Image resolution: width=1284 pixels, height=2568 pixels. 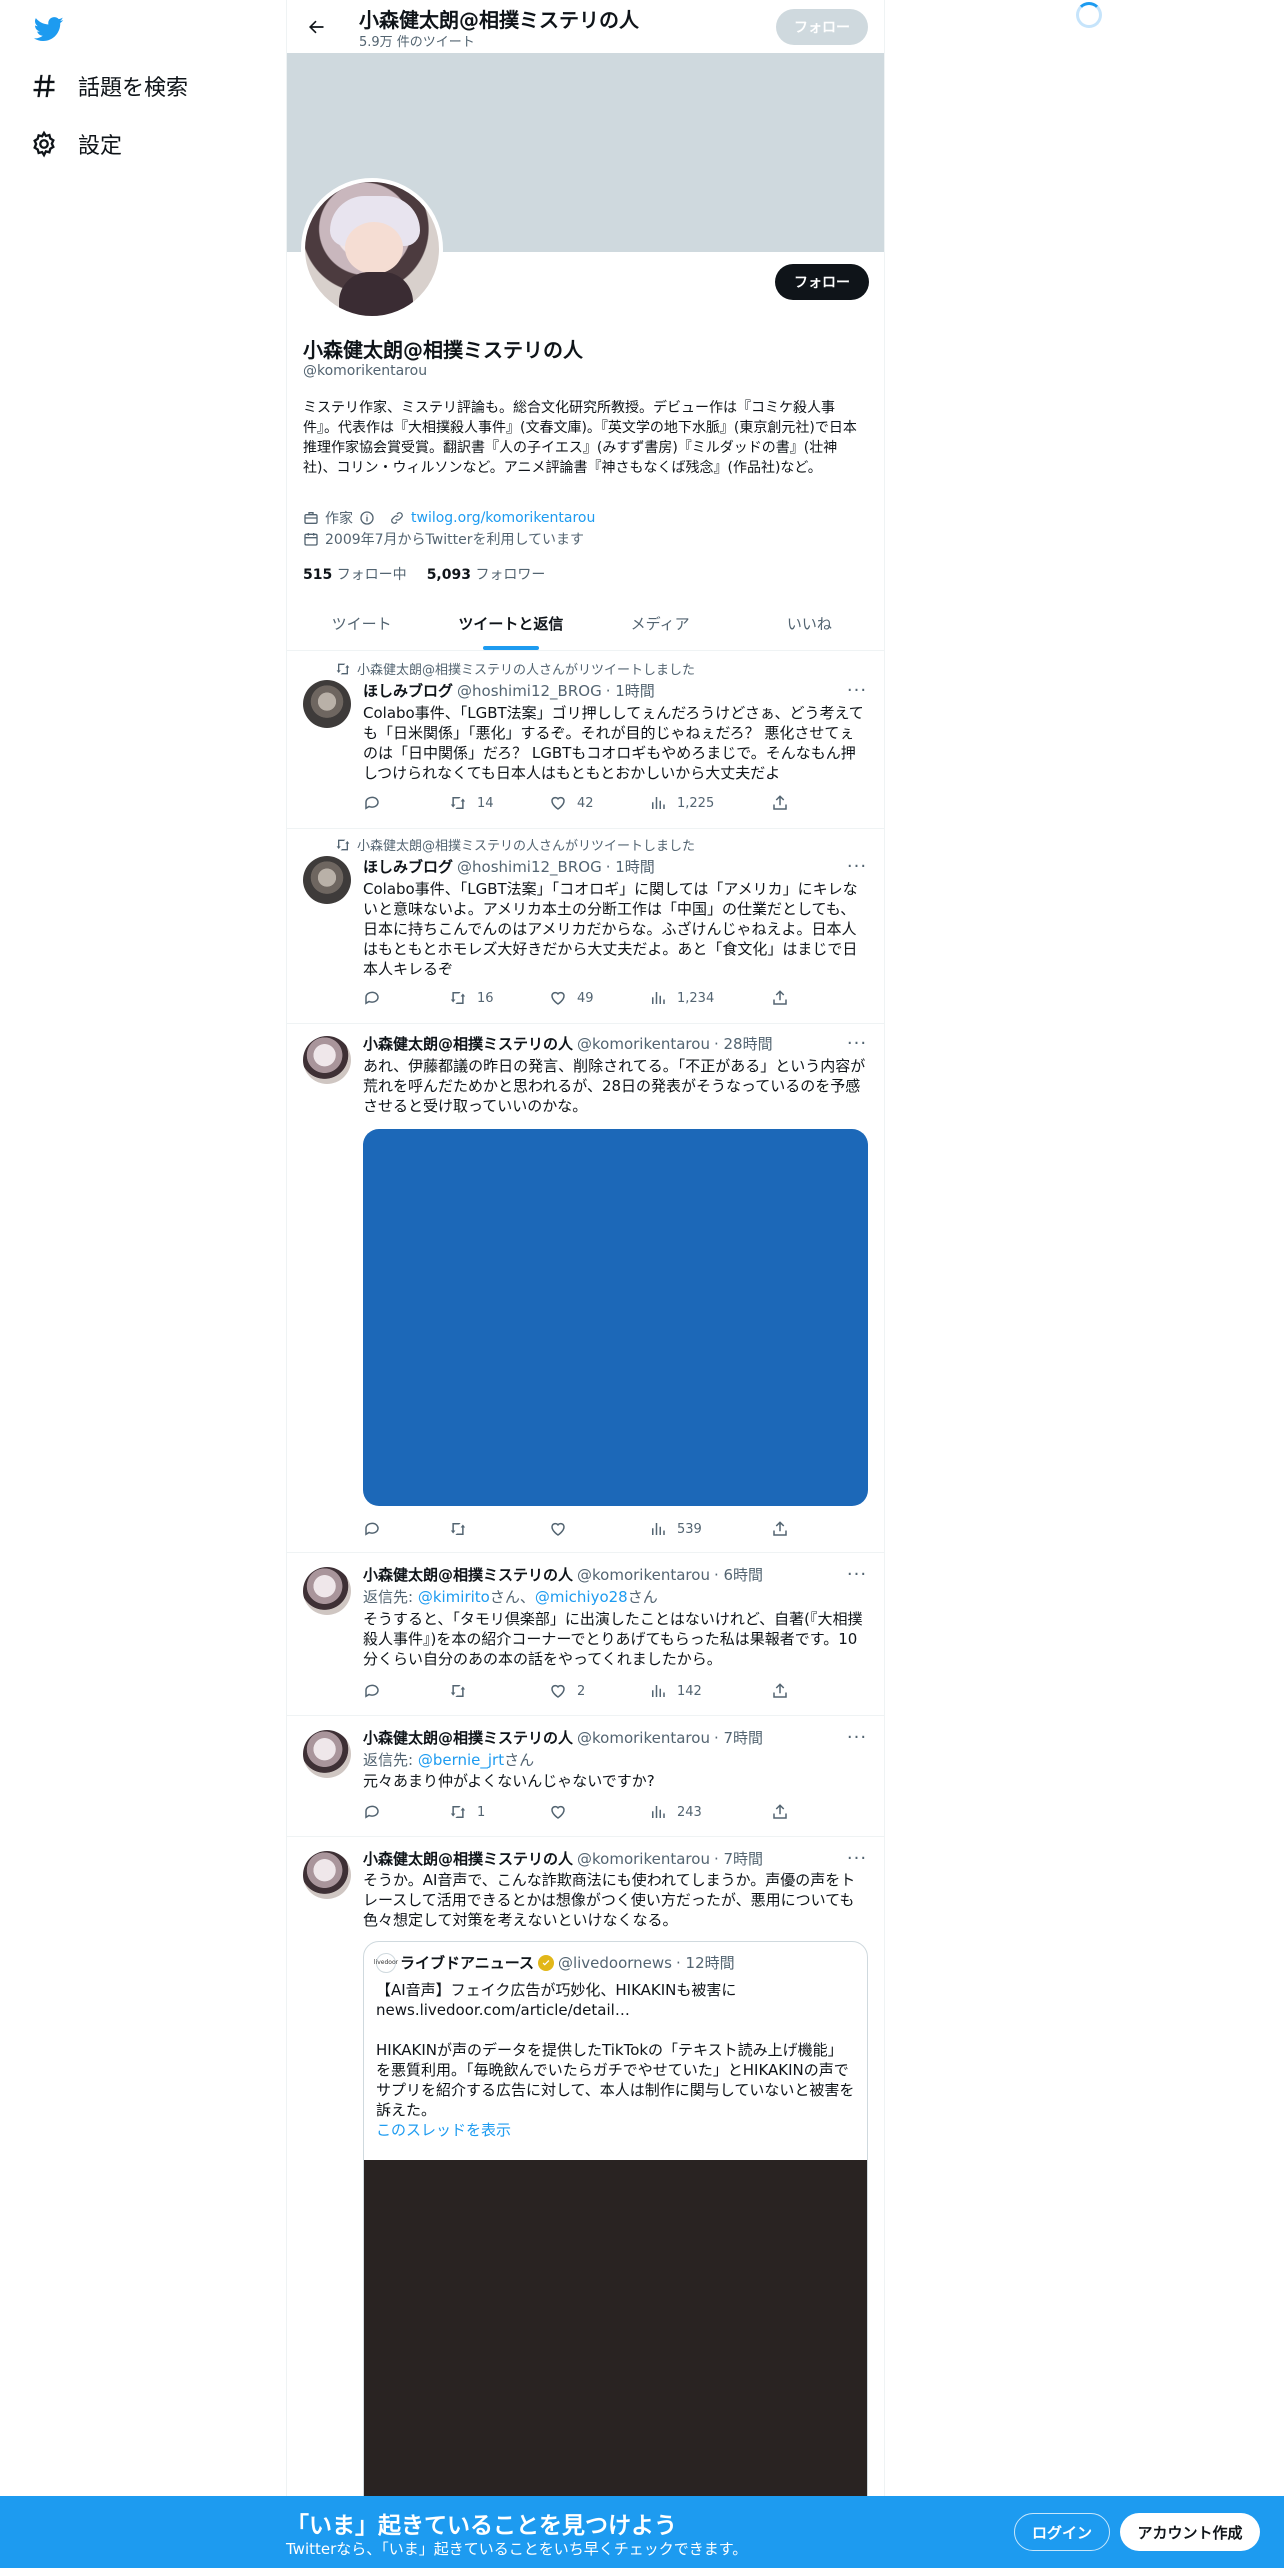 I want to click on like-button: 49, so click(x=571, y=998).